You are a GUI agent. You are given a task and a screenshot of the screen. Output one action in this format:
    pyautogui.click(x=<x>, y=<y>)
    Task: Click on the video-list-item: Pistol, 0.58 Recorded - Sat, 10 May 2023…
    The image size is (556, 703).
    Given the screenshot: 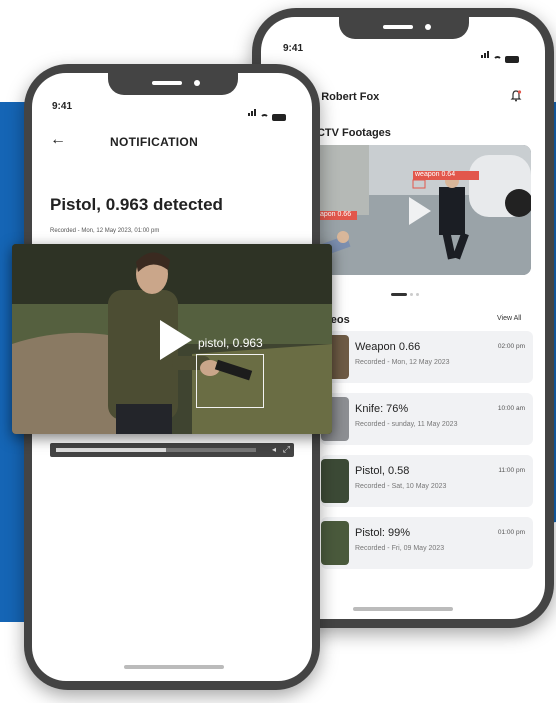 What is the action you would take?
    pyautogui.click(x=427, y=481)
    